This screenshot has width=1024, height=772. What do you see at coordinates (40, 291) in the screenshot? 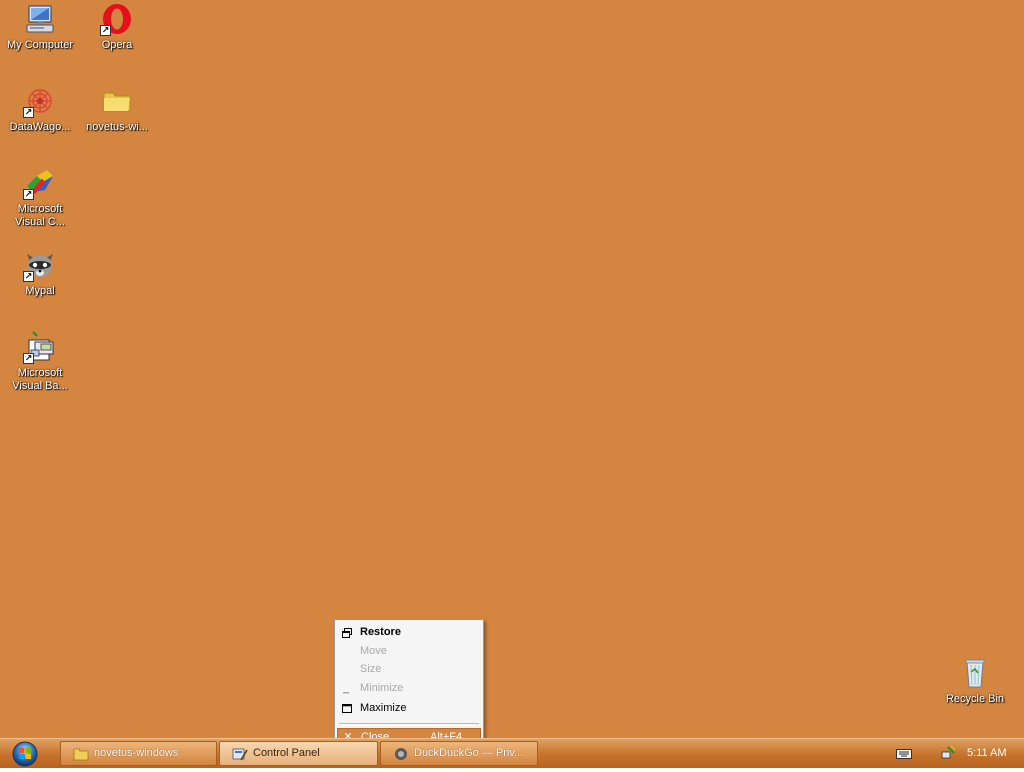
I see `desktop-icon-label: Mypal` at bounding box center [40, 291].